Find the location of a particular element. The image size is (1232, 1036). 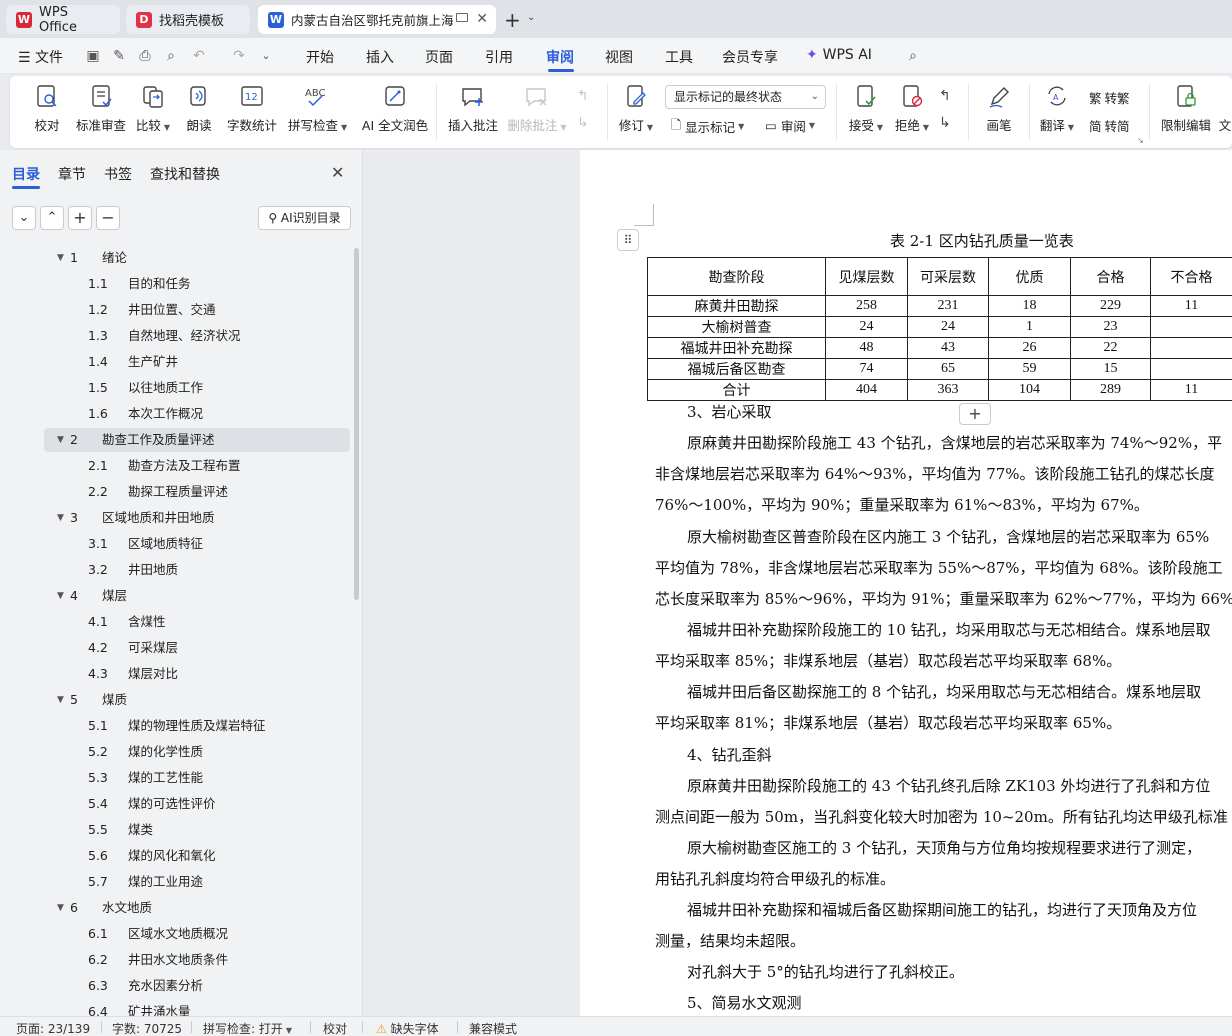

toc-section-item: 3.2 井田地质 is located at coordinates (175, 570).